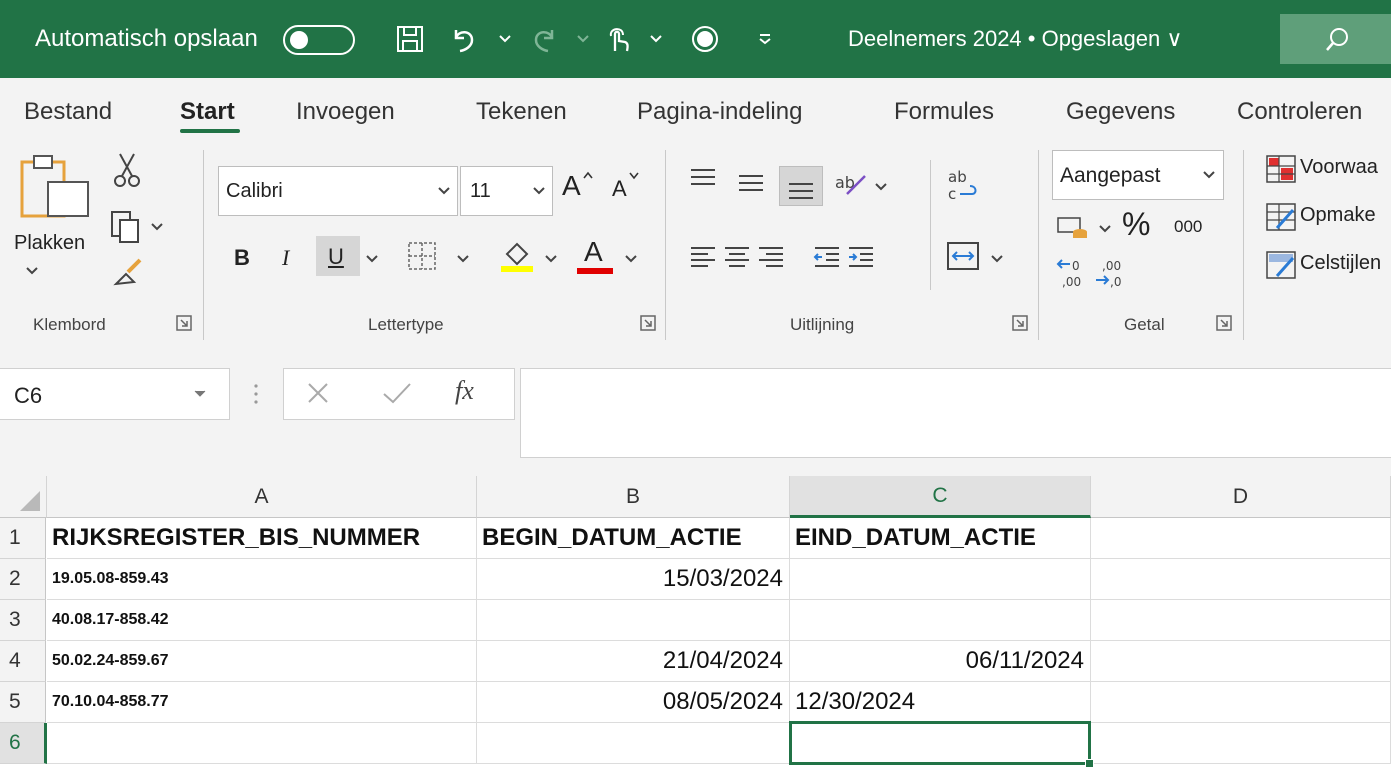 This screenshot has width=1391, height=769. Describe the element at coordinates (881, 187) in the screenshot. I see `orientation-dropdown-icon` at that location.